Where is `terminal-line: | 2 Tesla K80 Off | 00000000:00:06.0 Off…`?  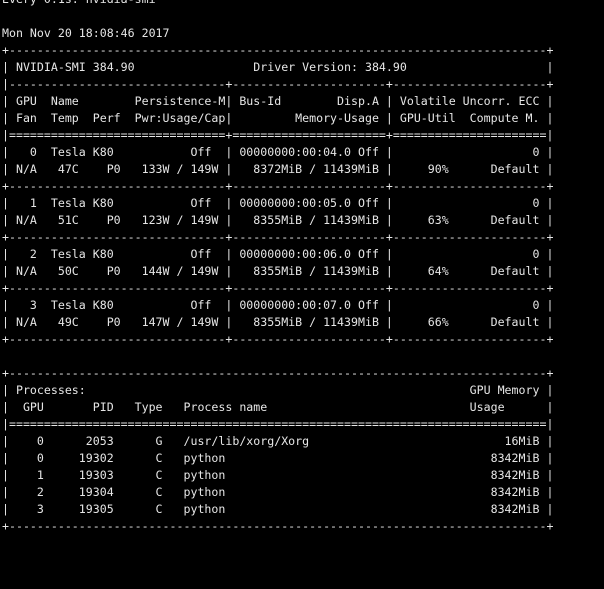
terminal-line: | 2 Tesla K80 Off | 00000000:00:06.0 Off… is located at coordinates (278, 254).